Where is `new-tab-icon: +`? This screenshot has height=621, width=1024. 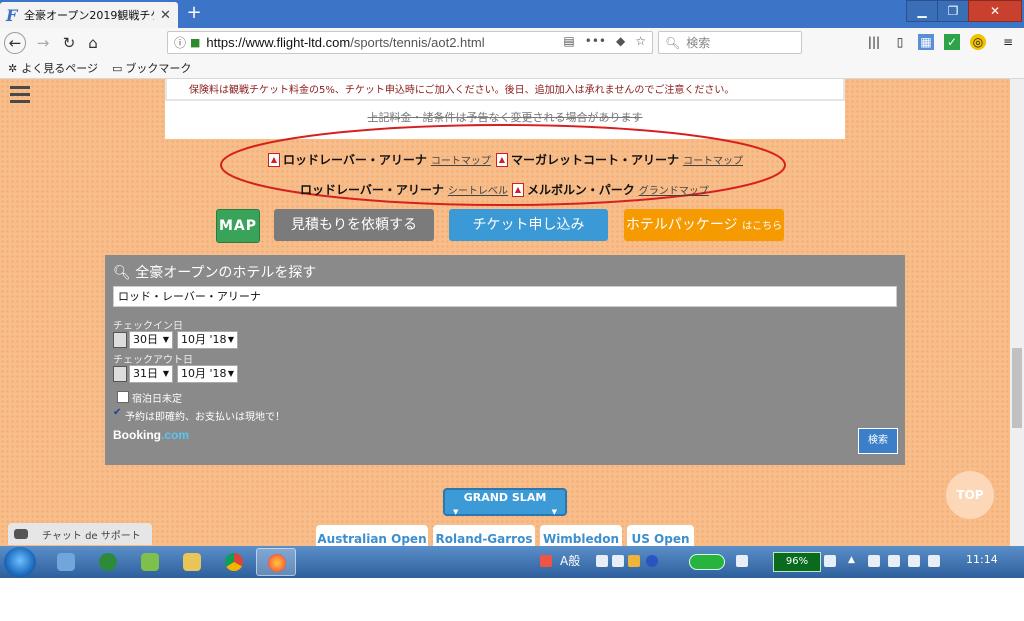
new-tab-icon: + is located at coordinates (194, 14).